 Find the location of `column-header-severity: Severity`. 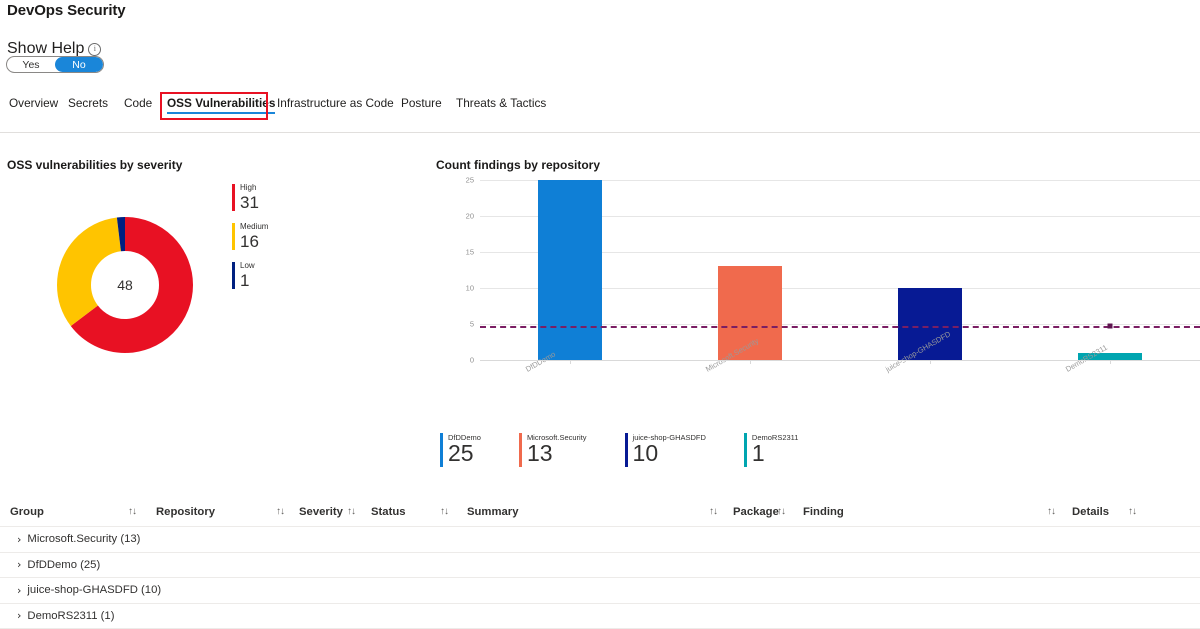

column-header-severity: Severity is located at coordinates (321, 512).